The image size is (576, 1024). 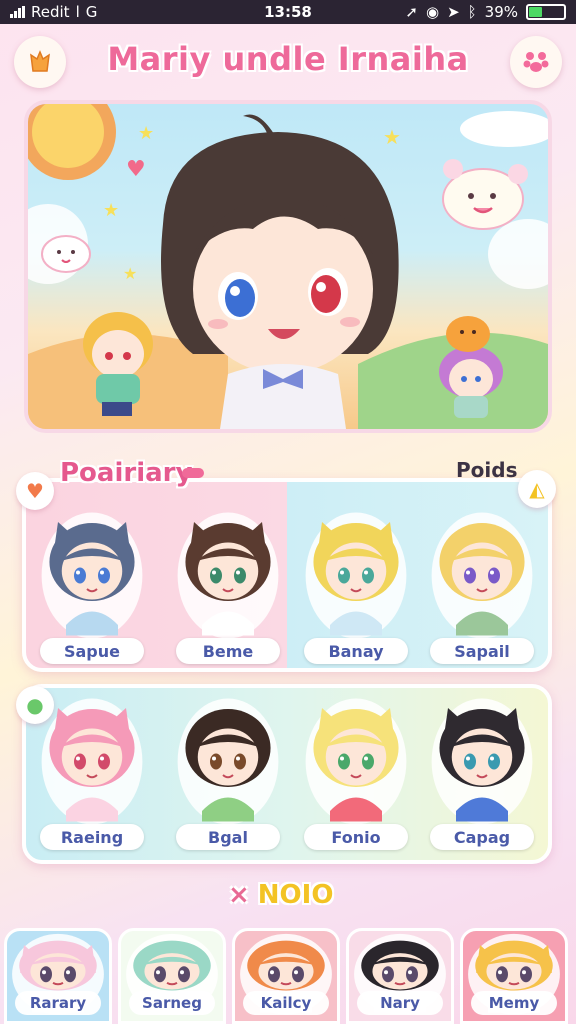 I want to click on tab-memy: Memy, so click(x=514, y=976).